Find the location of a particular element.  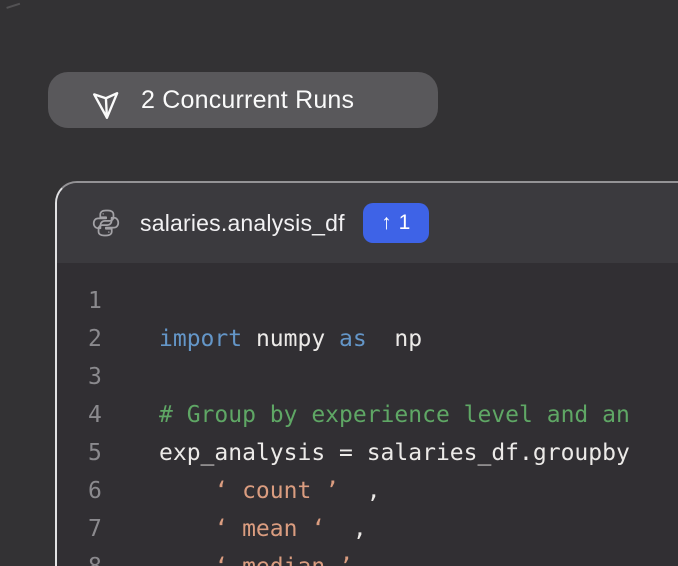

line-number: 8 is located at coordinates (108, 557).